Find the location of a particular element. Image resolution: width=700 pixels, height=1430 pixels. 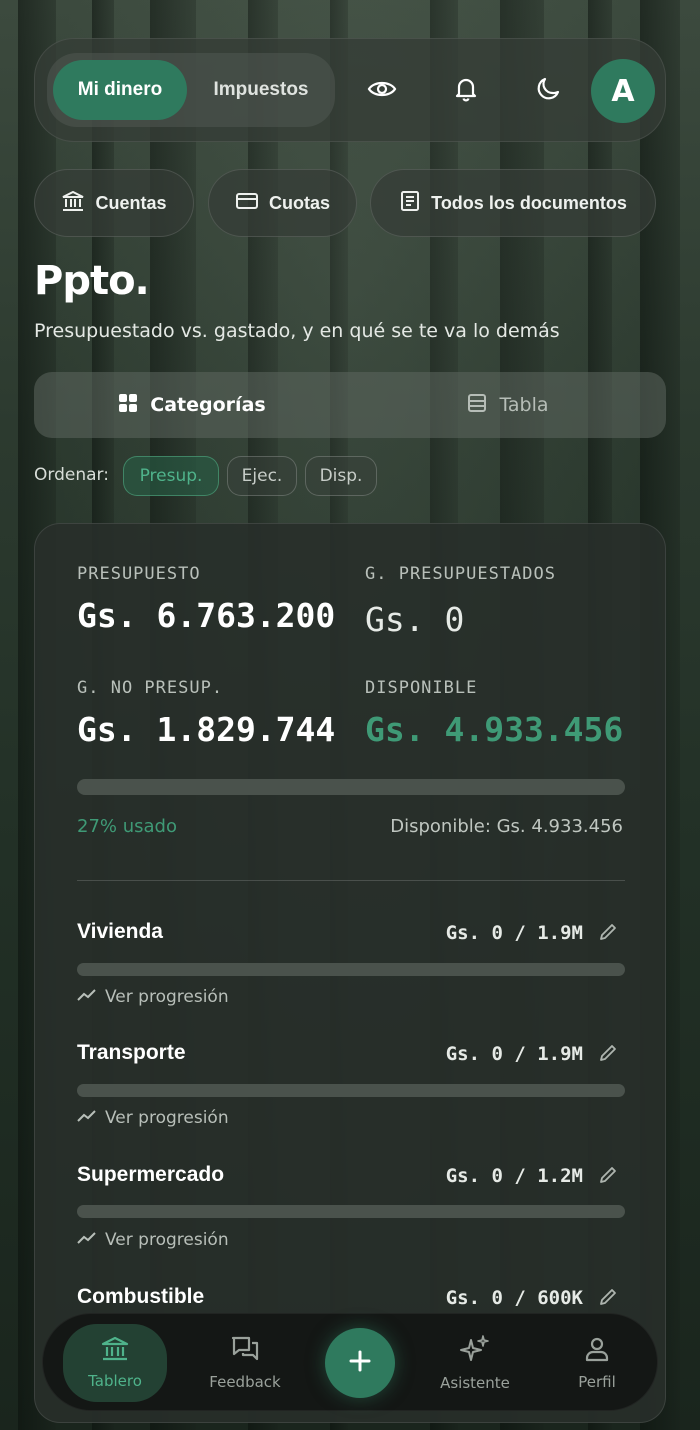

sort-chip-disp: Disp. is located at coordinates (341, 476).